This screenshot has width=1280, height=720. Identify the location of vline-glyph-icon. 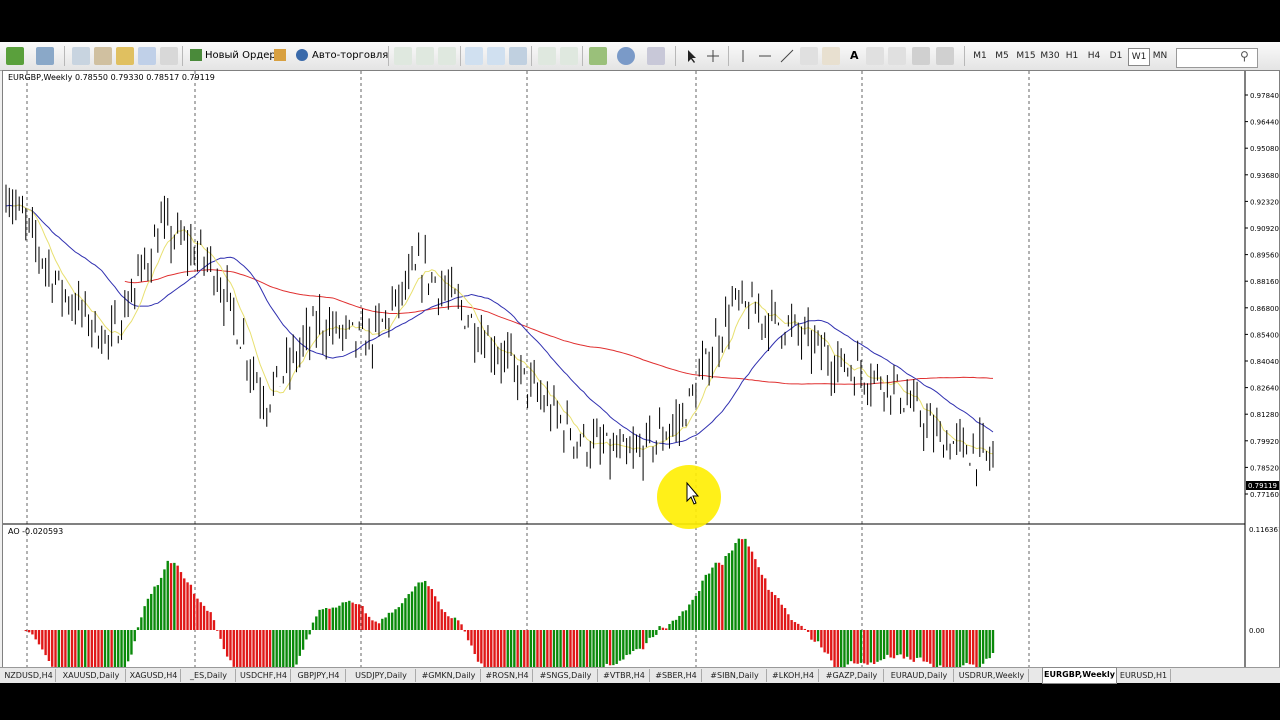
(743, 56).